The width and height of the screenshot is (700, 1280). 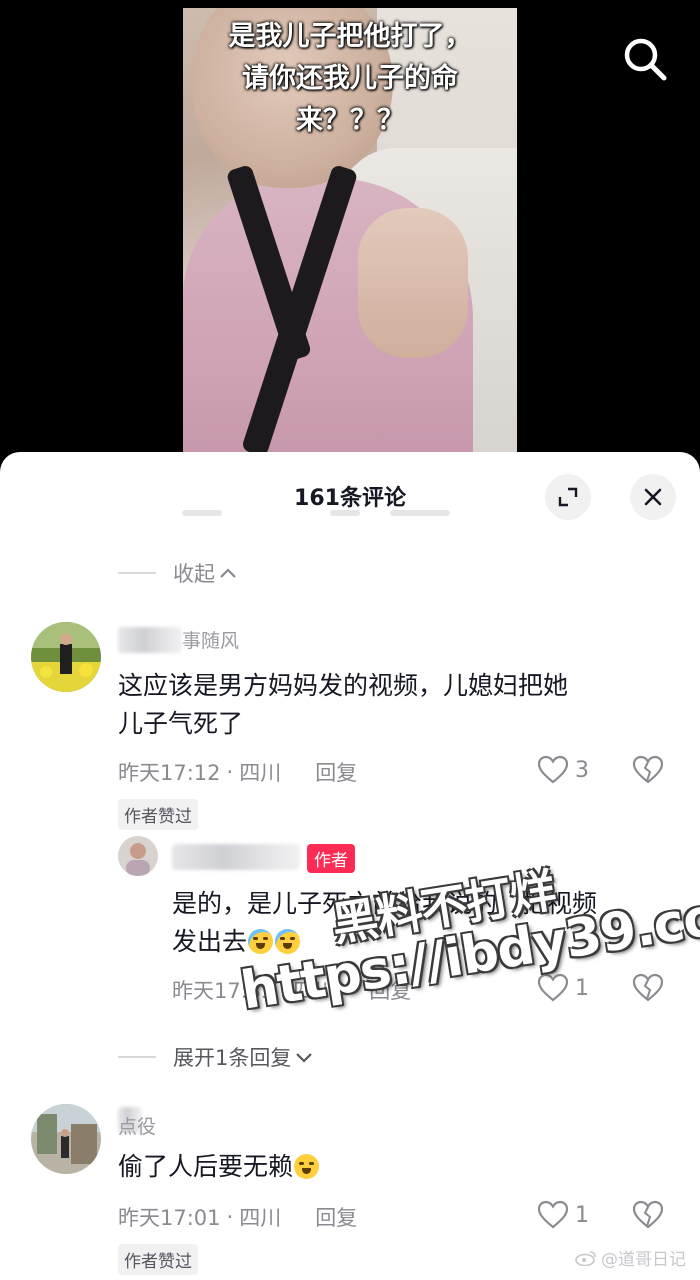 I want to click on search-icon, so click(x=645, y=59).